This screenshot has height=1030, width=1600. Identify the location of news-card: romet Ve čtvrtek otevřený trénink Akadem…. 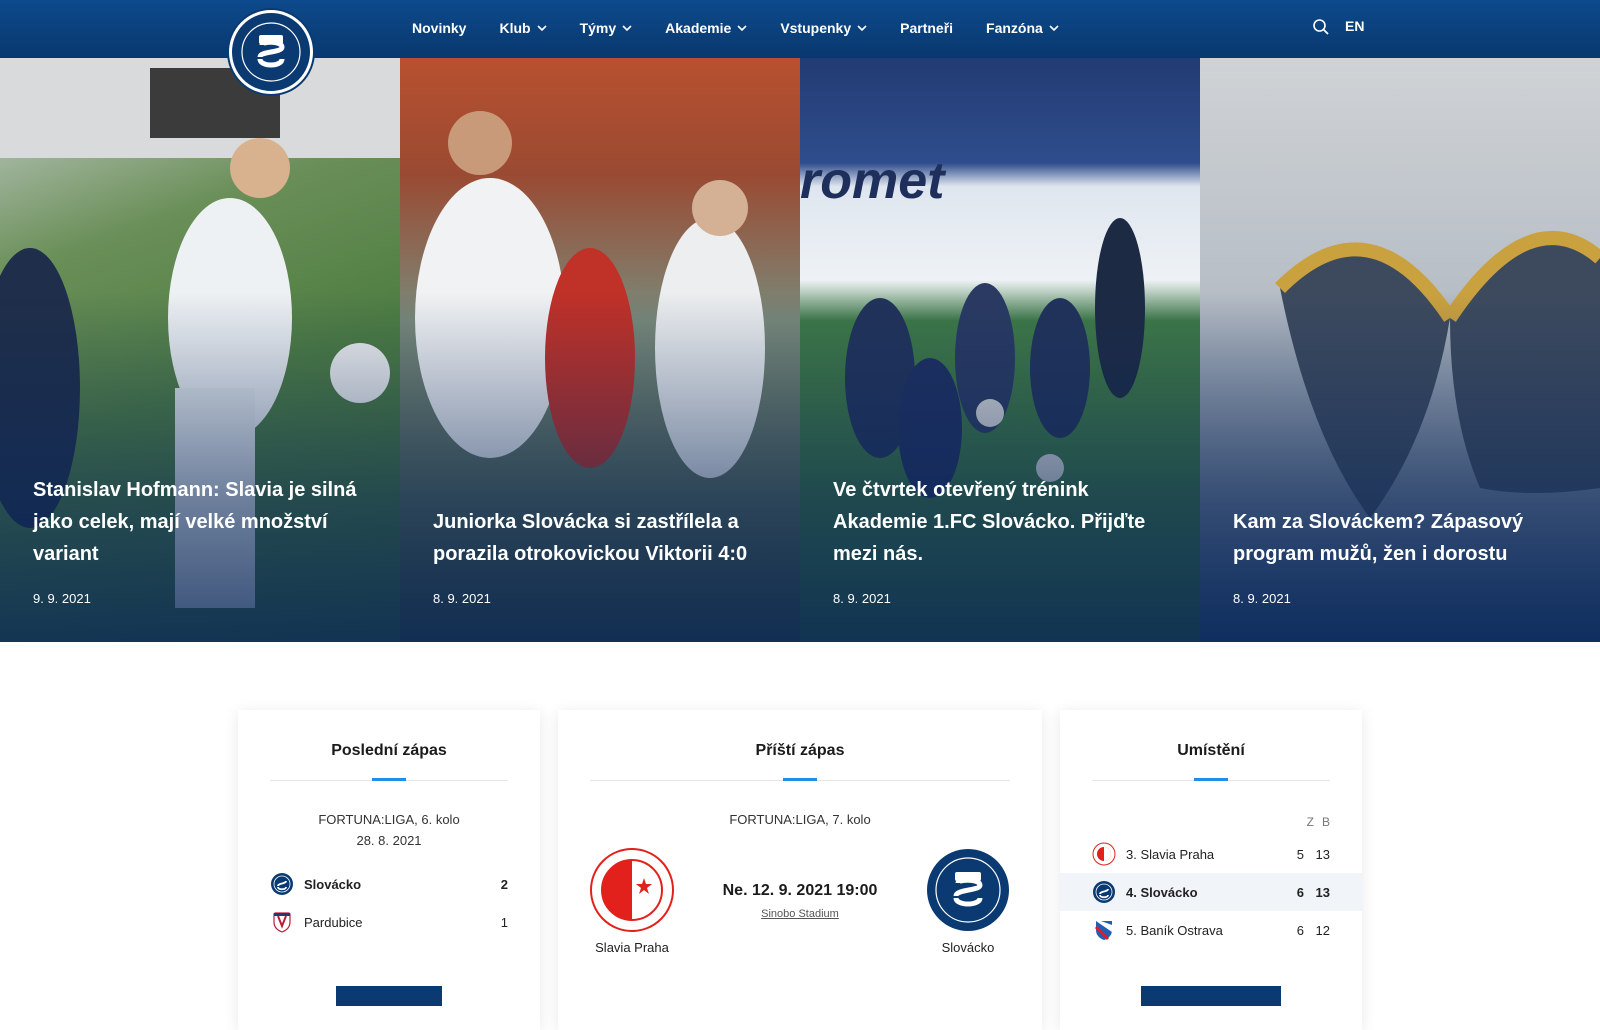
(1000, 350).